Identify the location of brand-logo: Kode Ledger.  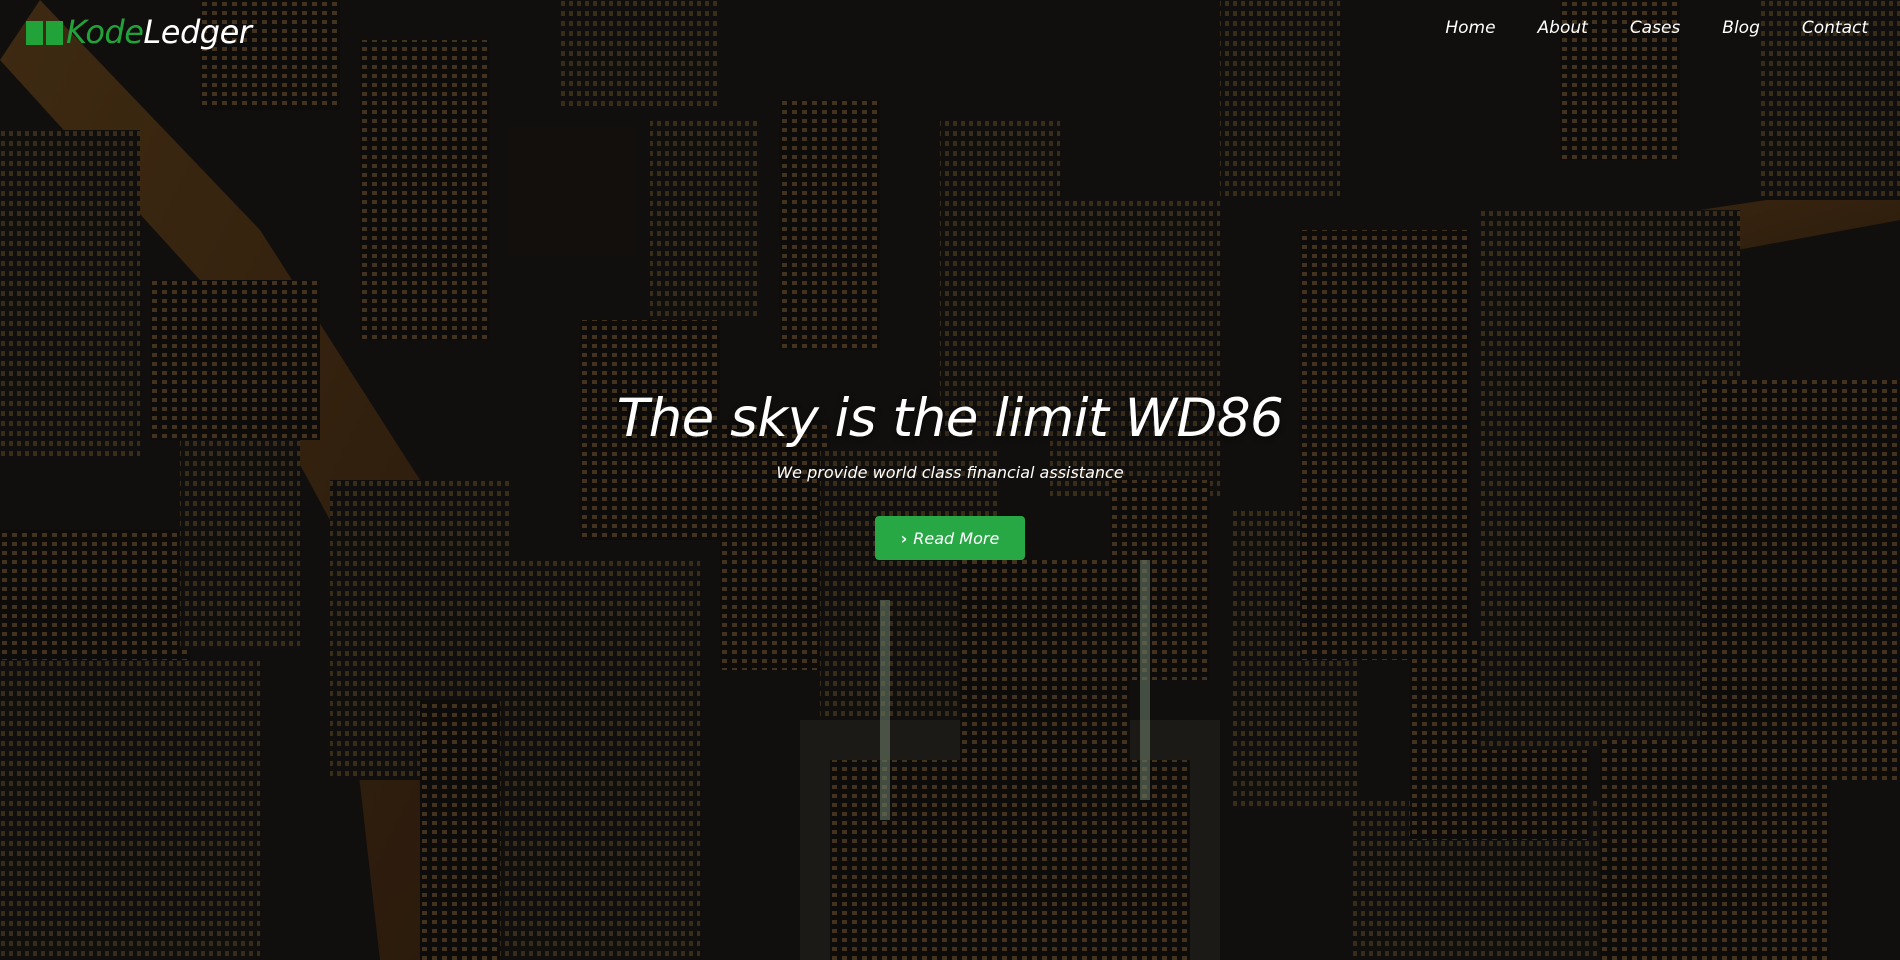
(139, 32).